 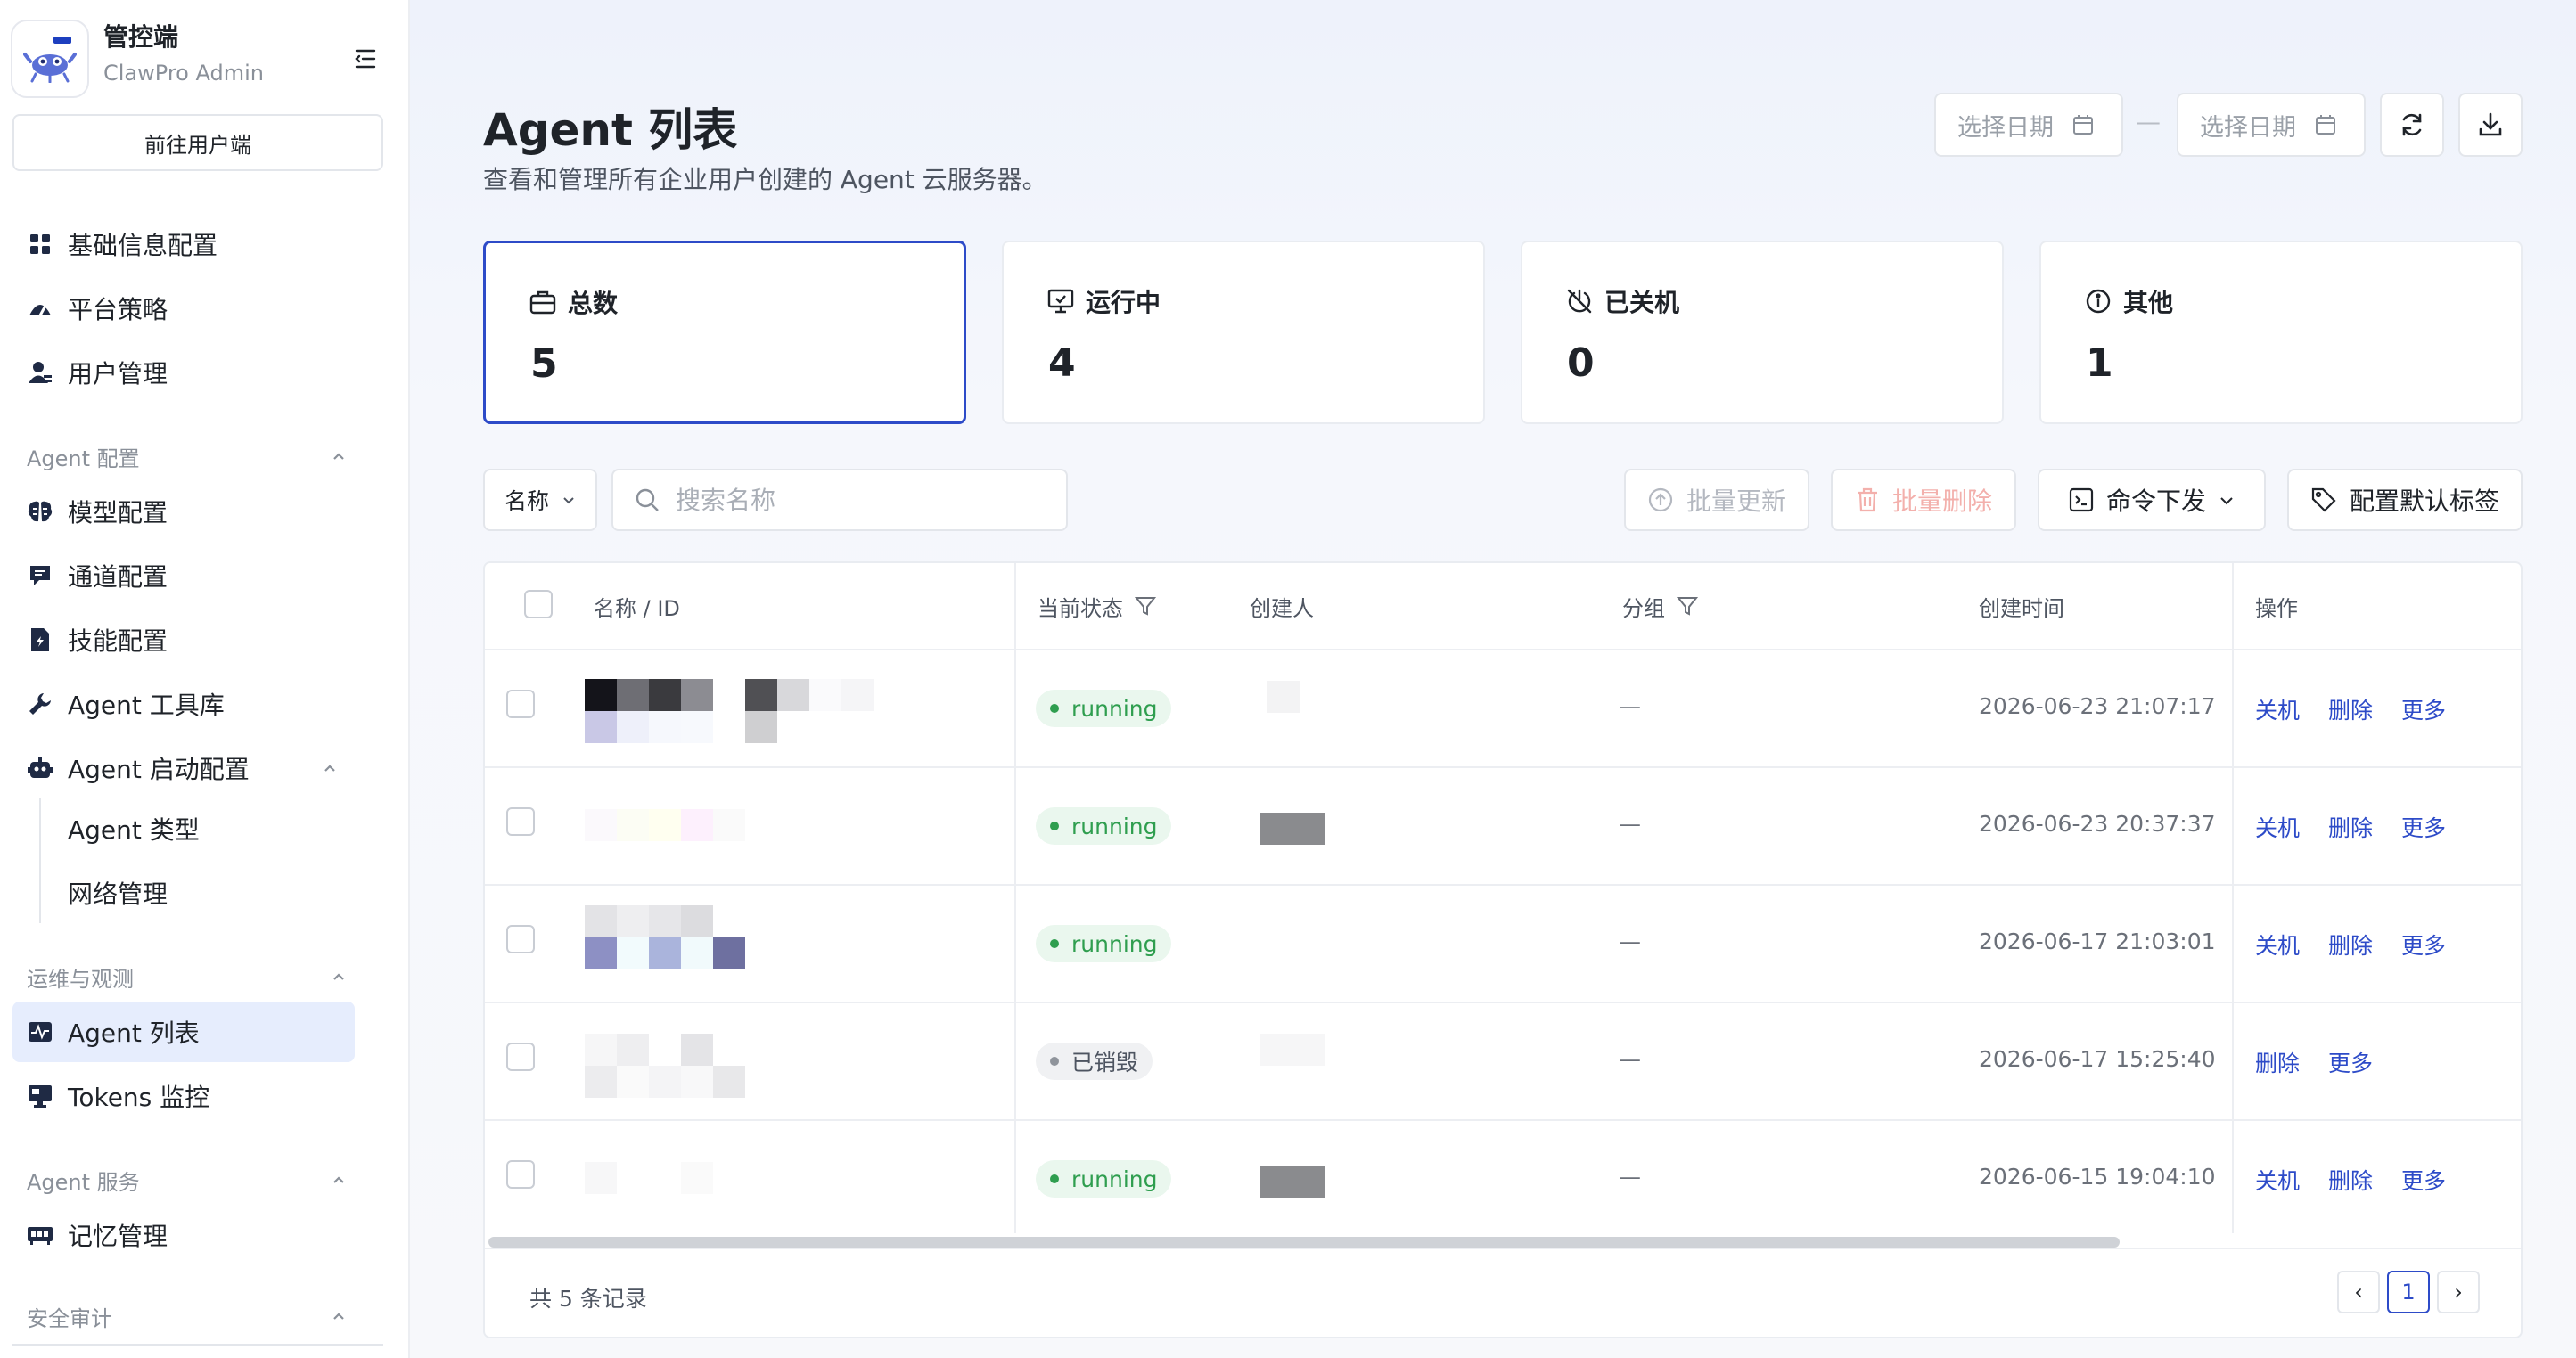 What do you see at coordinates (2098, 706) in the screenshot?
I see `created-time-cell: 2026-06-23 21:07:17` at bounding box center [2098, 706].